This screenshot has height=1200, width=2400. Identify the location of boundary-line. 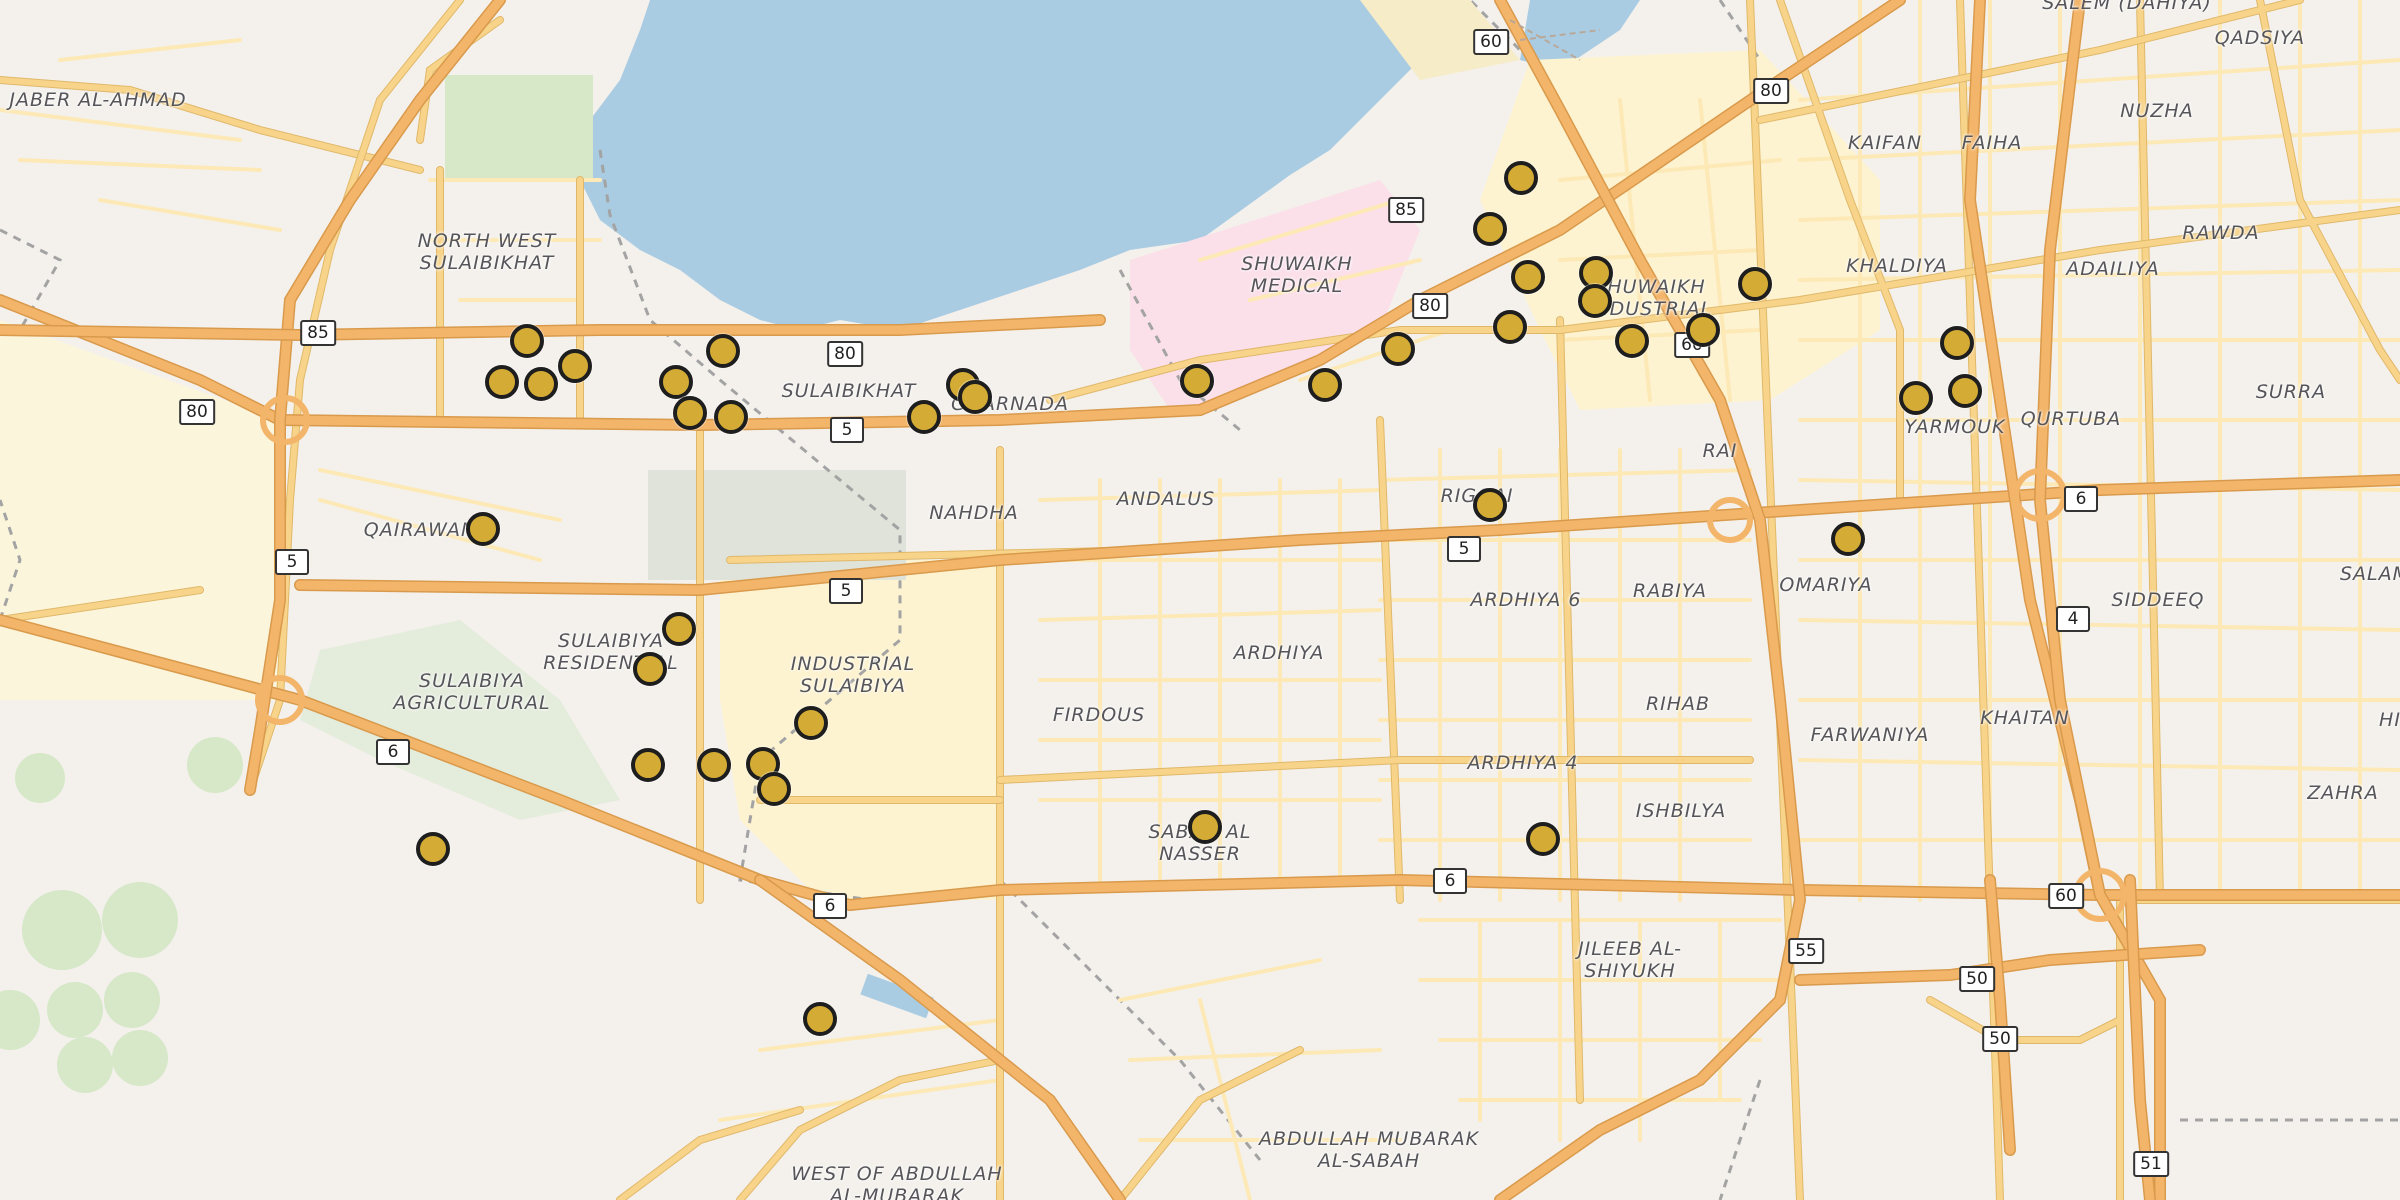
(1130, 1019).